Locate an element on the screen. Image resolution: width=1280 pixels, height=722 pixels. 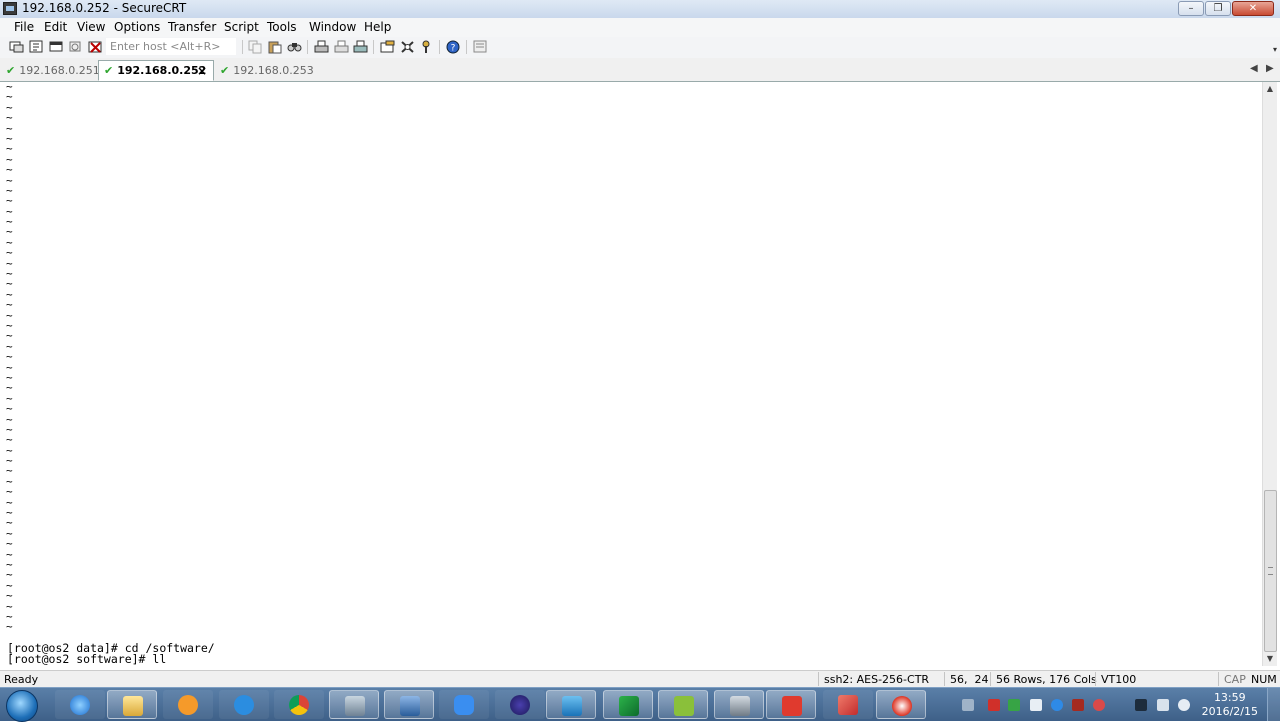
scroll-down-icon: ▼ is located at coordinates (1270, 659).